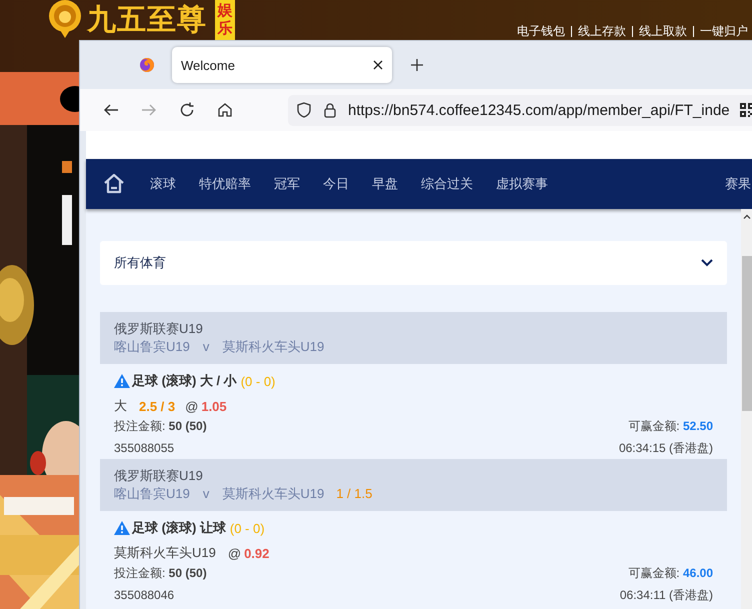 Image resolution: width=752 pixels, height=609 pixels. What do you see at coordinates (225, 184) in the screenshot?
I see `nav-item: 特优赔率` at bounding box center [225, 184].